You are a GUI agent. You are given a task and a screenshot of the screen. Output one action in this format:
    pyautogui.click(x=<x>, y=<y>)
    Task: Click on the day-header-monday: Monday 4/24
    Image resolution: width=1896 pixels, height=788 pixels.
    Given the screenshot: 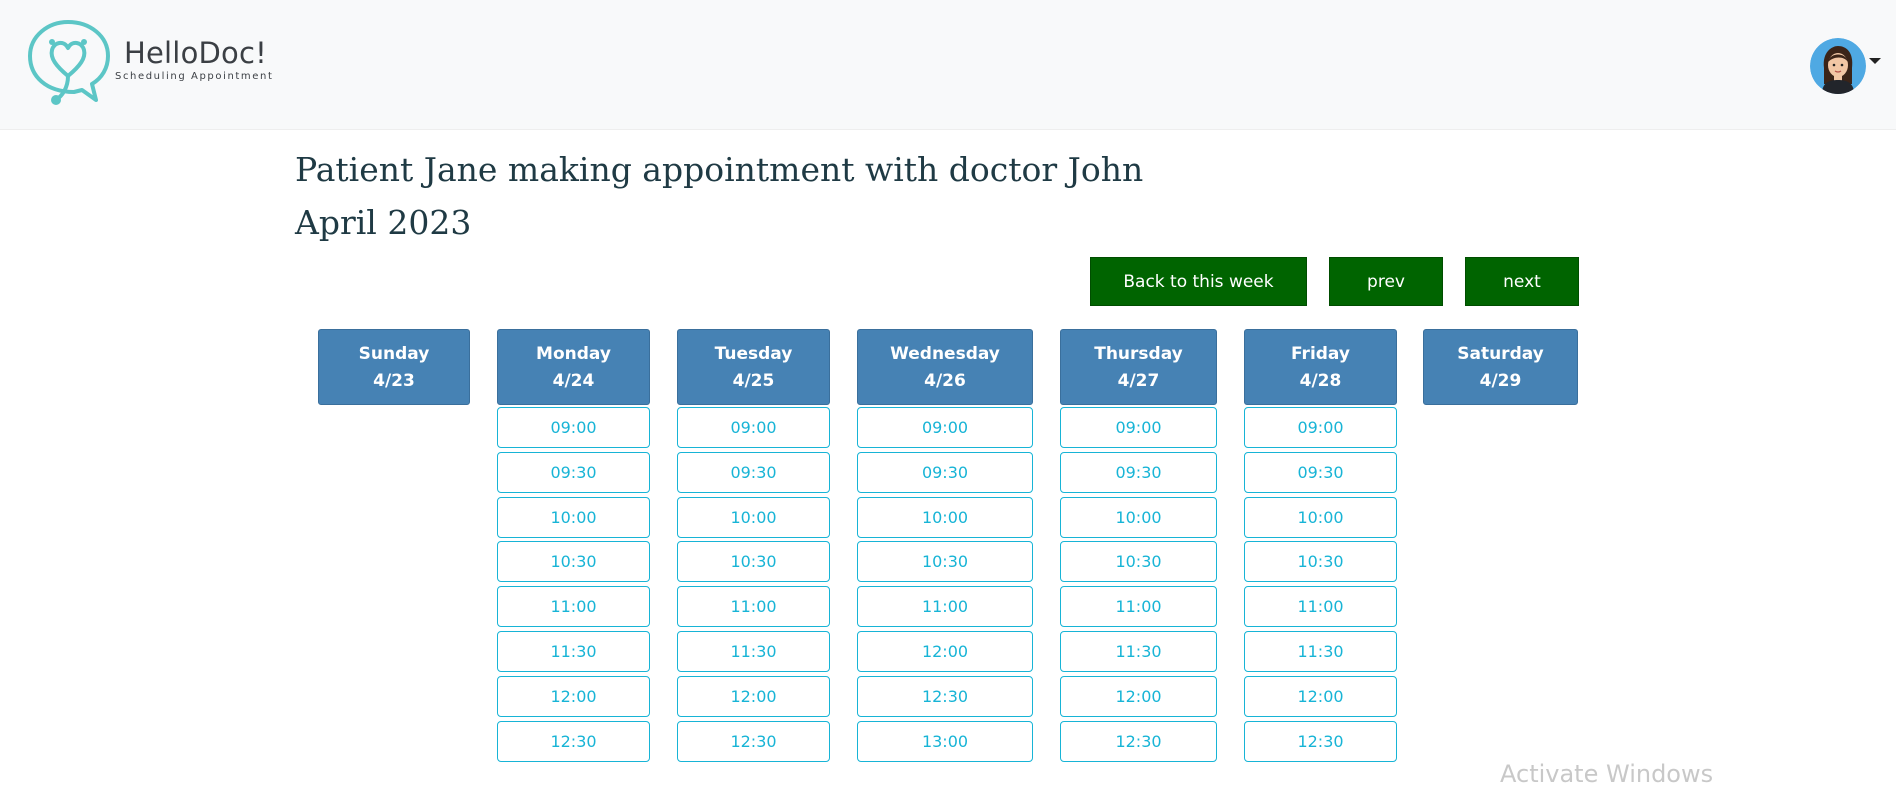 What is the action you would take?
    pyautogui.click(x=573, y=367)
    